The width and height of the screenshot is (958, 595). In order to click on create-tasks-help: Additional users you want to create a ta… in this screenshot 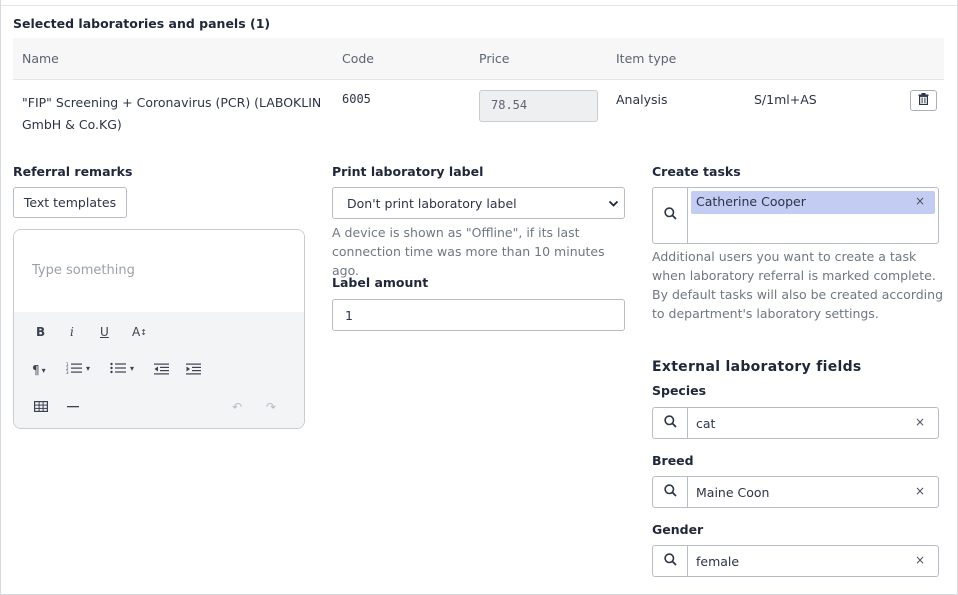, I will do `click(798, 285)`.